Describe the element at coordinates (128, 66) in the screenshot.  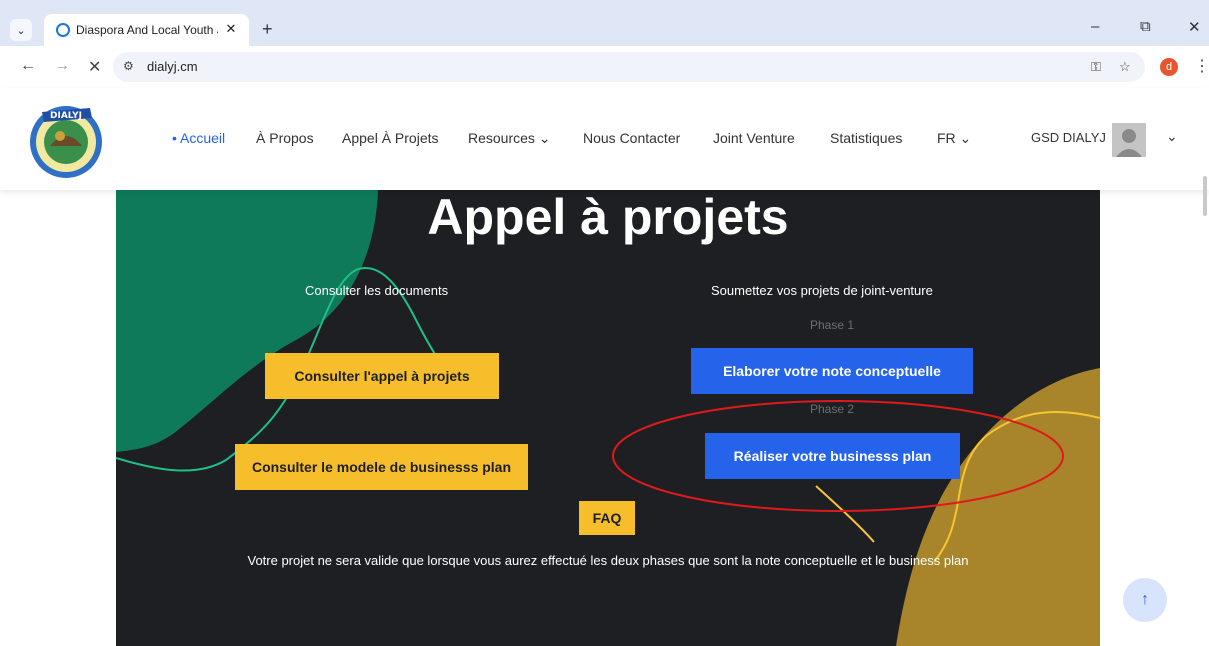
I see `site-info-icon: ⚙` at that location.